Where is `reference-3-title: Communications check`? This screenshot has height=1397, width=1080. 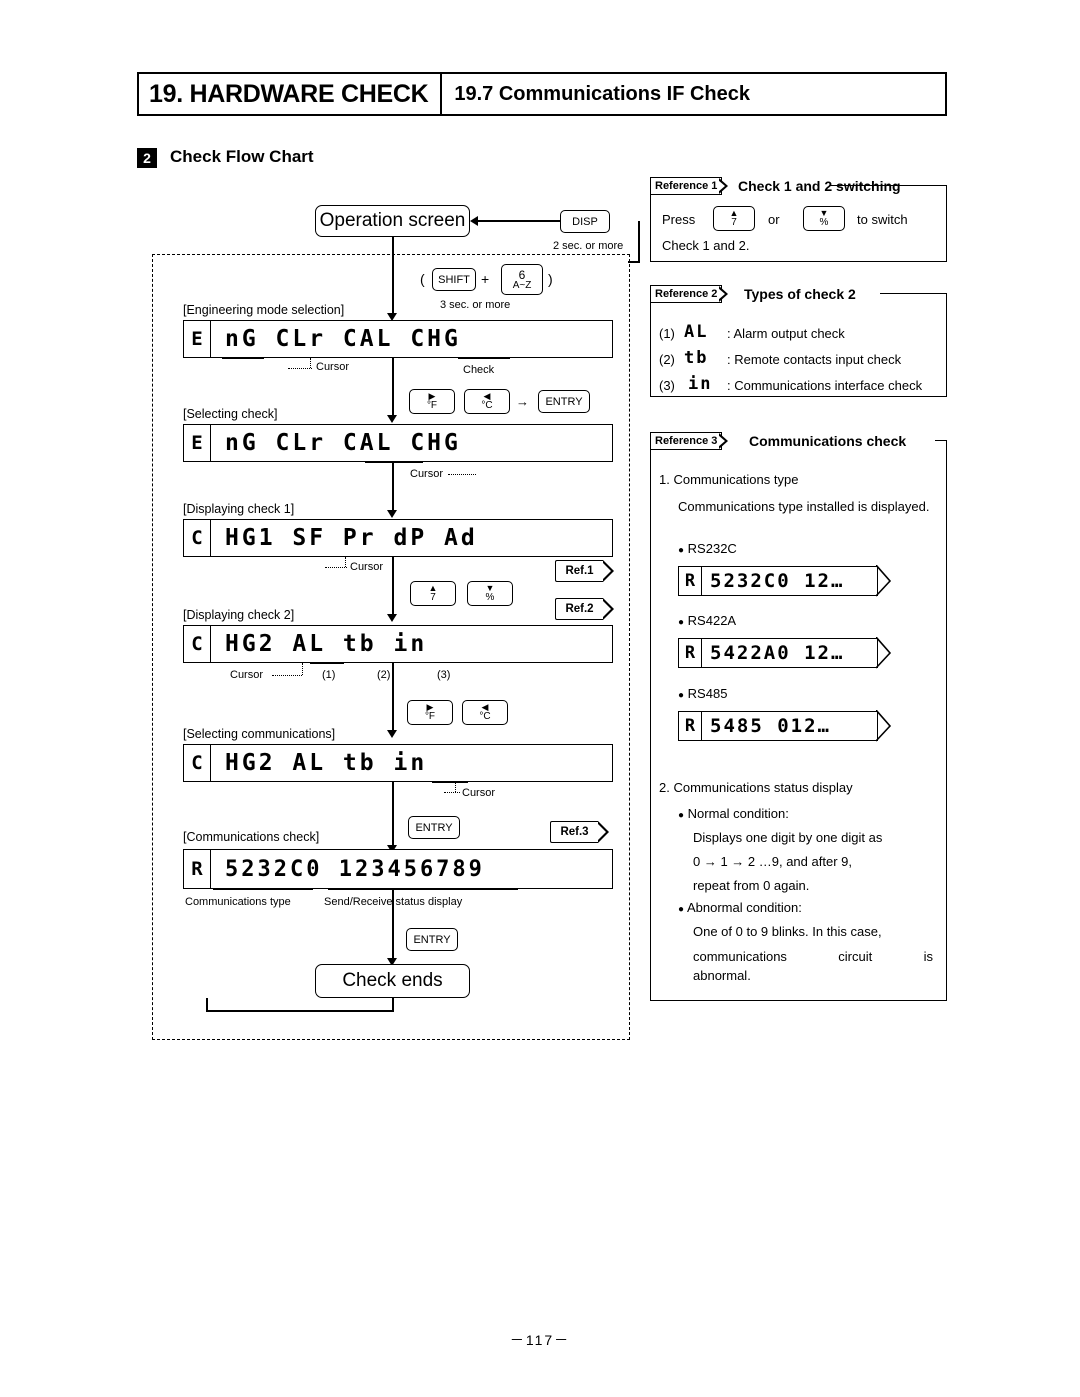 reference-3-title: Communications check is located at coordinates (828, 441).